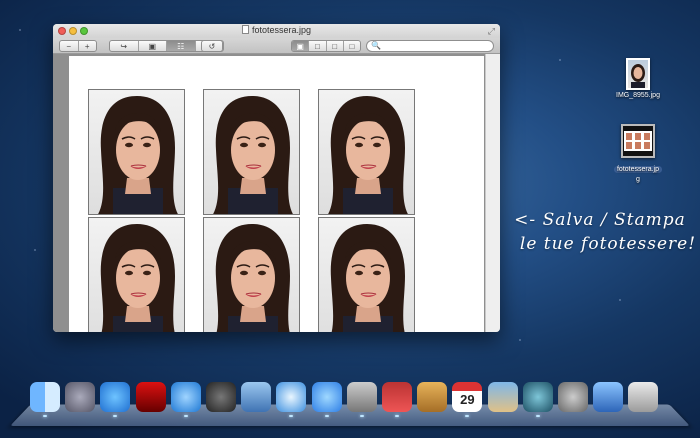 This screenshot has height=438, width=700. Describe the element at coordinates (600, 232) in the screenshot. I see `annotation-text: <- Salva / Stampa le tue fototessere!` at that location.